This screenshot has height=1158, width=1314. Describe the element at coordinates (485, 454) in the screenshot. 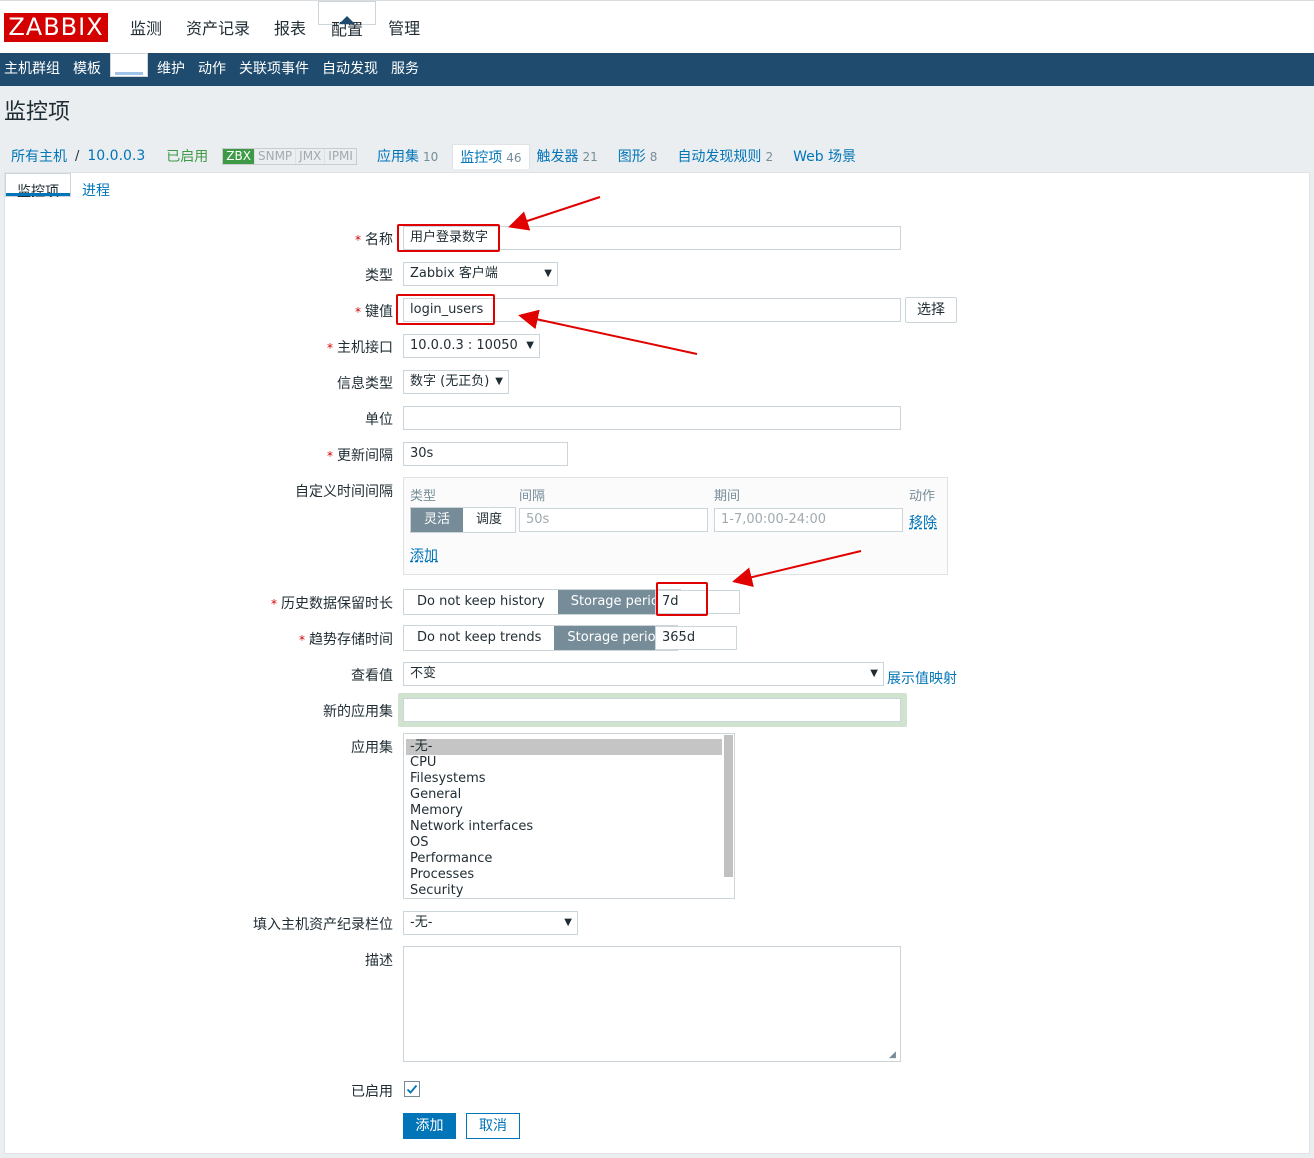

I see `interval-input: 30s` at that location.